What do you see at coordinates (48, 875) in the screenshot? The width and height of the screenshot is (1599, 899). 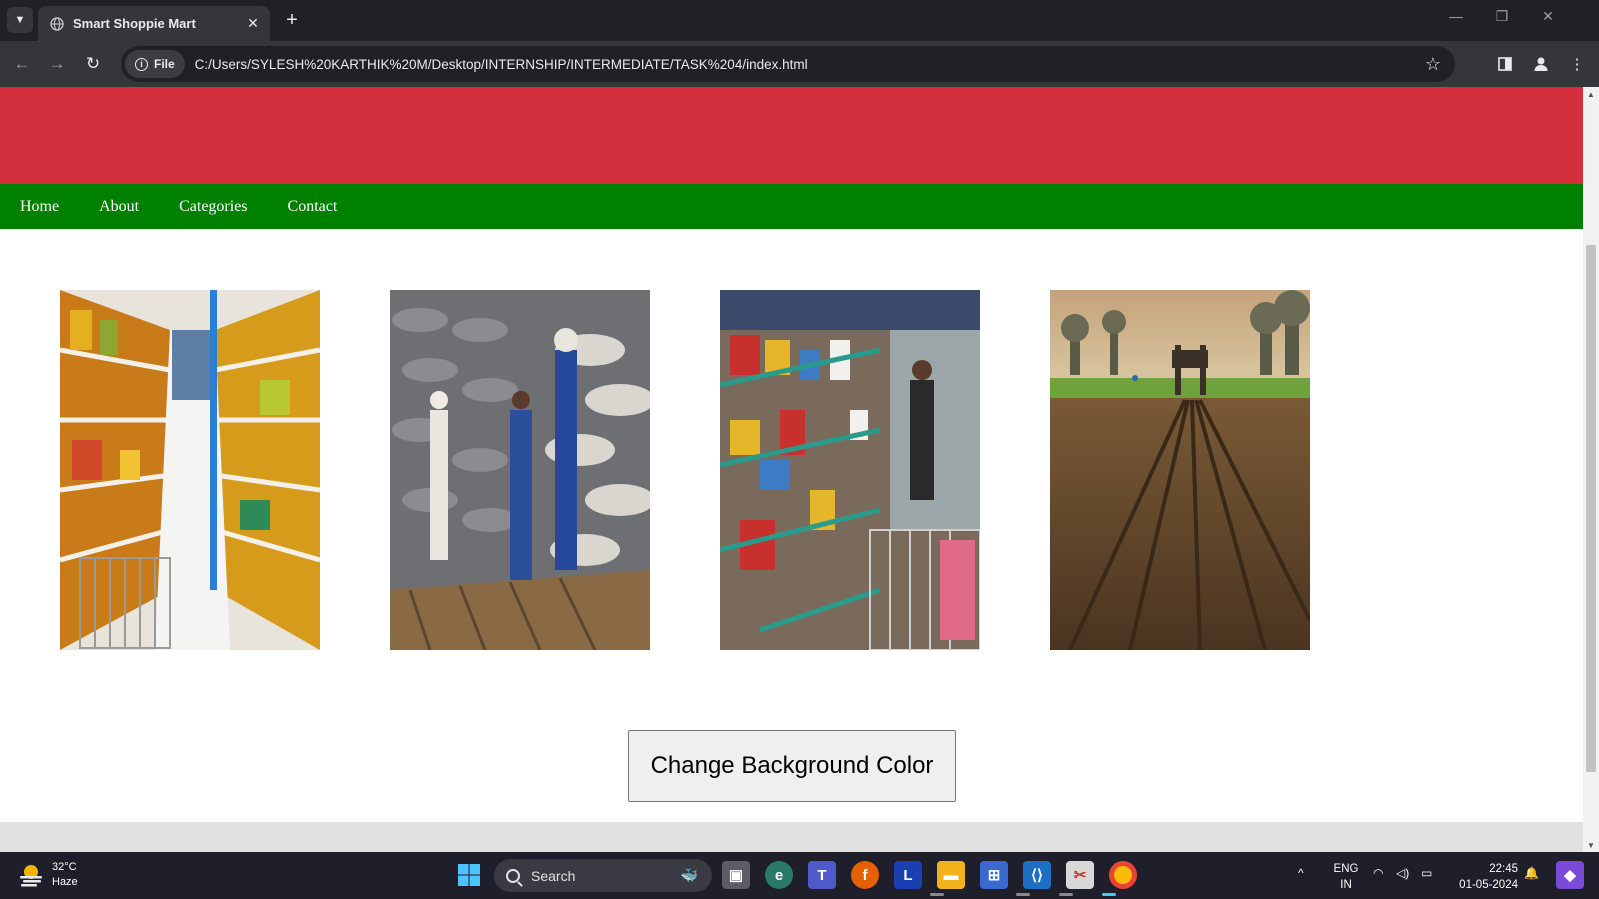 I see `weather-widget: 32°C Haze` at bounding box center [48, 875].